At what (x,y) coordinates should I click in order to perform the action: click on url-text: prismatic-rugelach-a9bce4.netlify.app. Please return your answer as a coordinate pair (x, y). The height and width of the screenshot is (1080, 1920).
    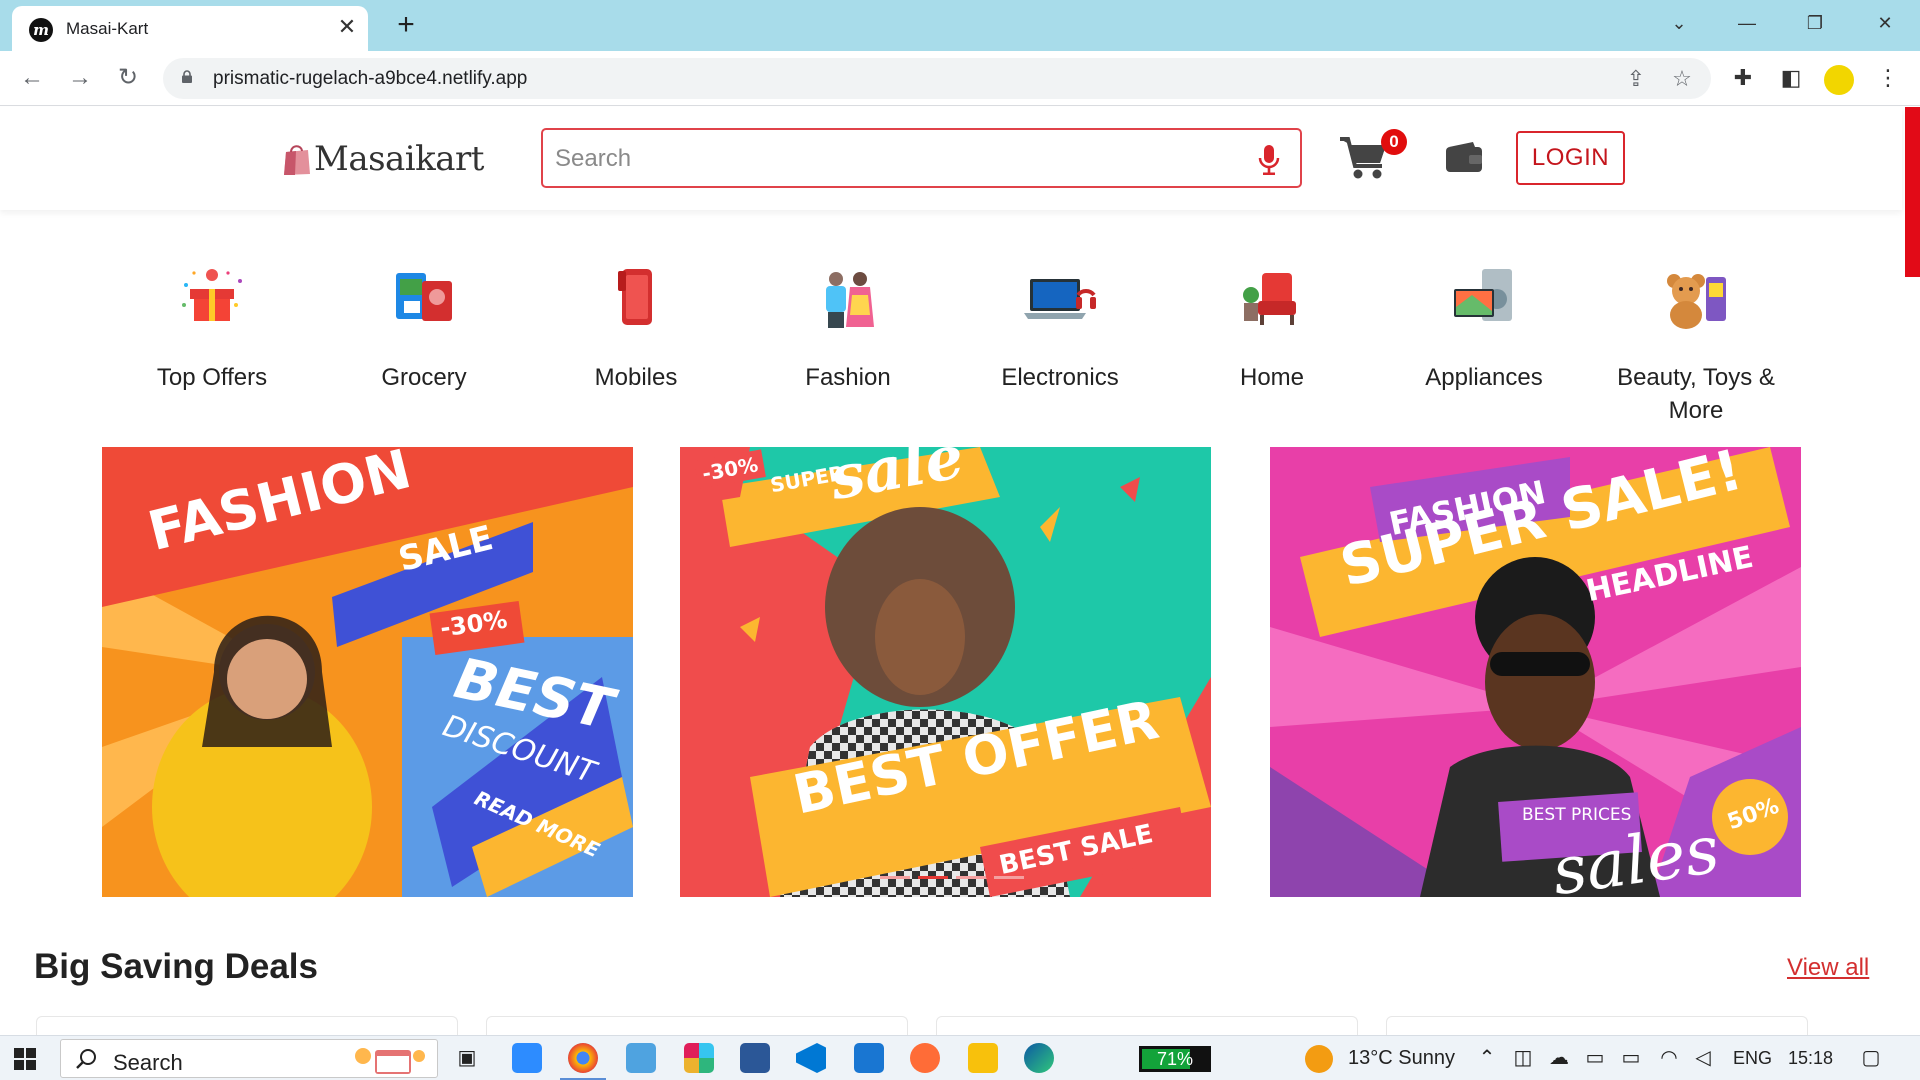
    Looking at the image, I should click on (370, 78).